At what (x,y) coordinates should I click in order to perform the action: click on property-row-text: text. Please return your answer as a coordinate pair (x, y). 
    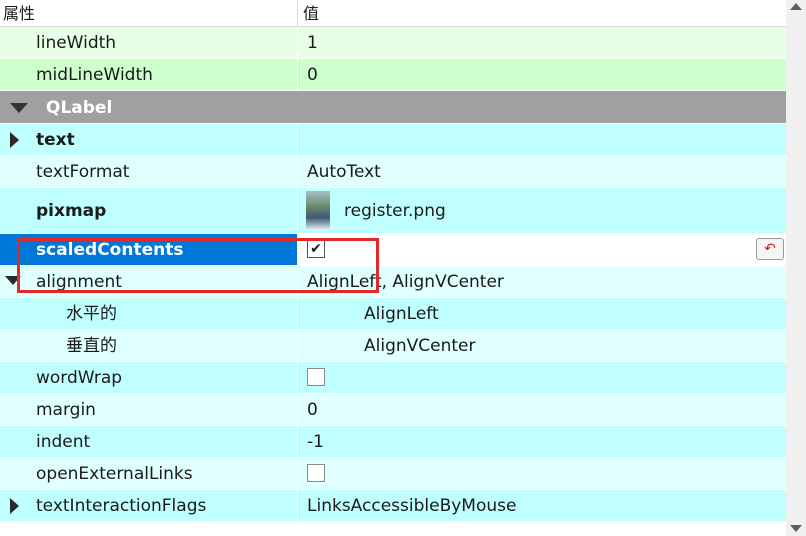
    Looking at the image, I should click on (393, 140).